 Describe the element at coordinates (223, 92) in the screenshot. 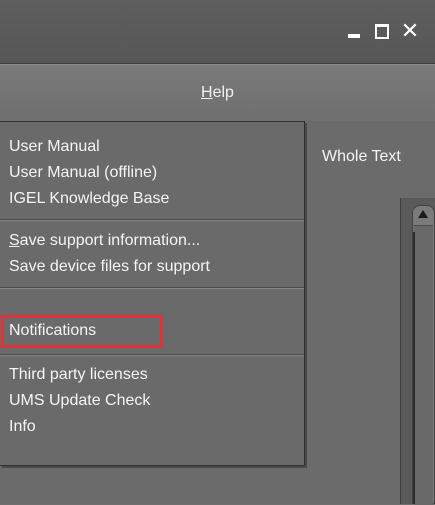

I see `menu-help-label: elp` at that location.